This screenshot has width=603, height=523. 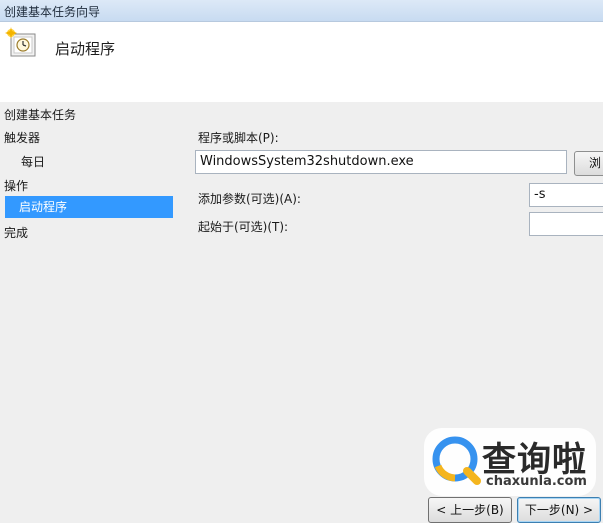 What do you see at coordinates (16, 186) in the screenshot?
I see `sidebar-item-action: 操作` at bounding box center [16, 186].